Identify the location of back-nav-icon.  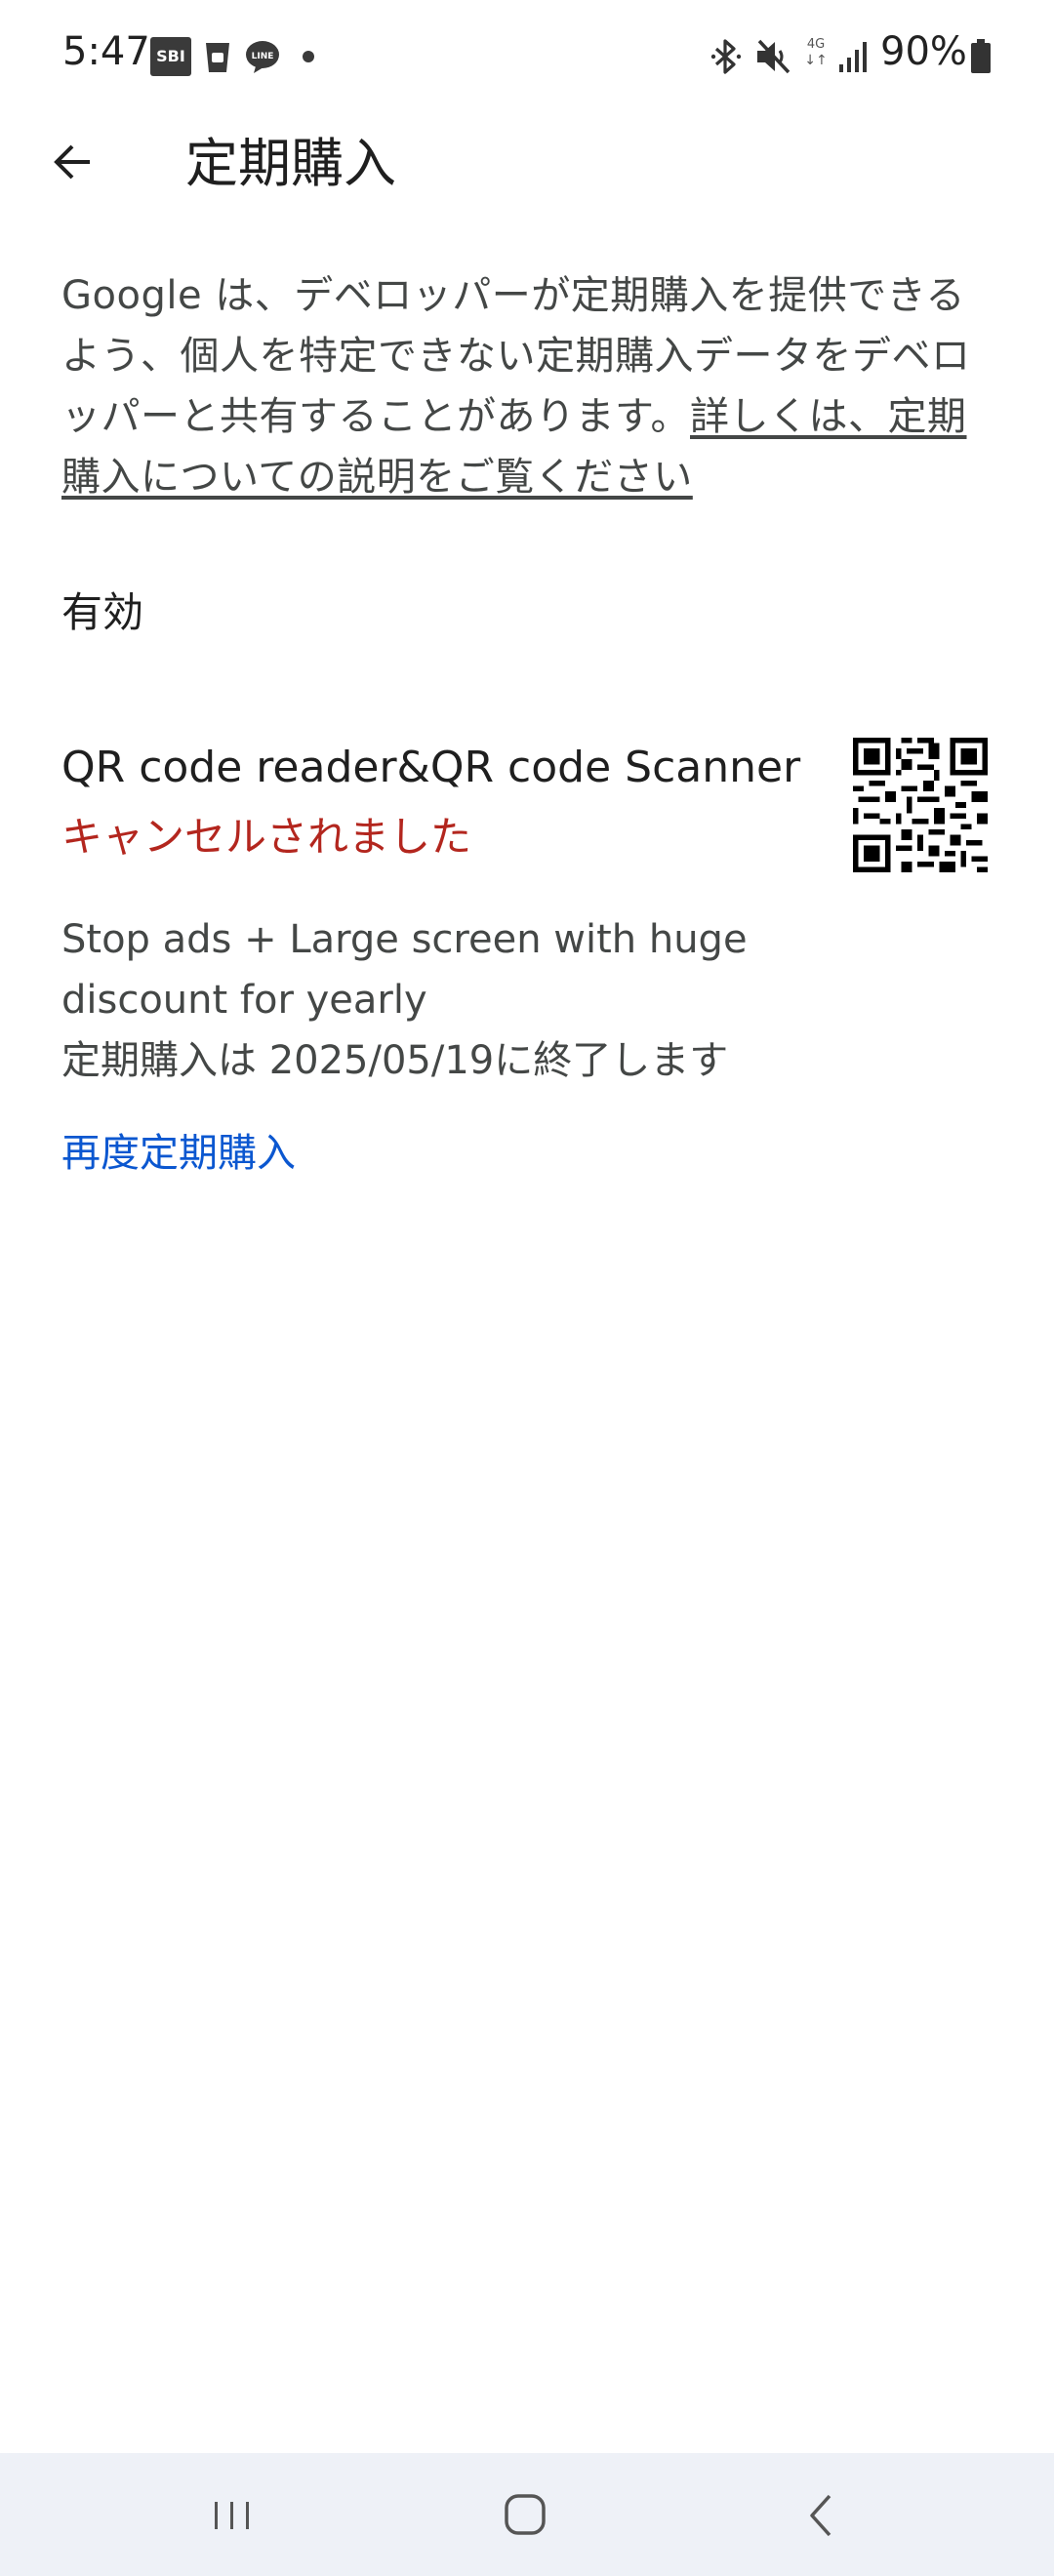
(821, 2515).